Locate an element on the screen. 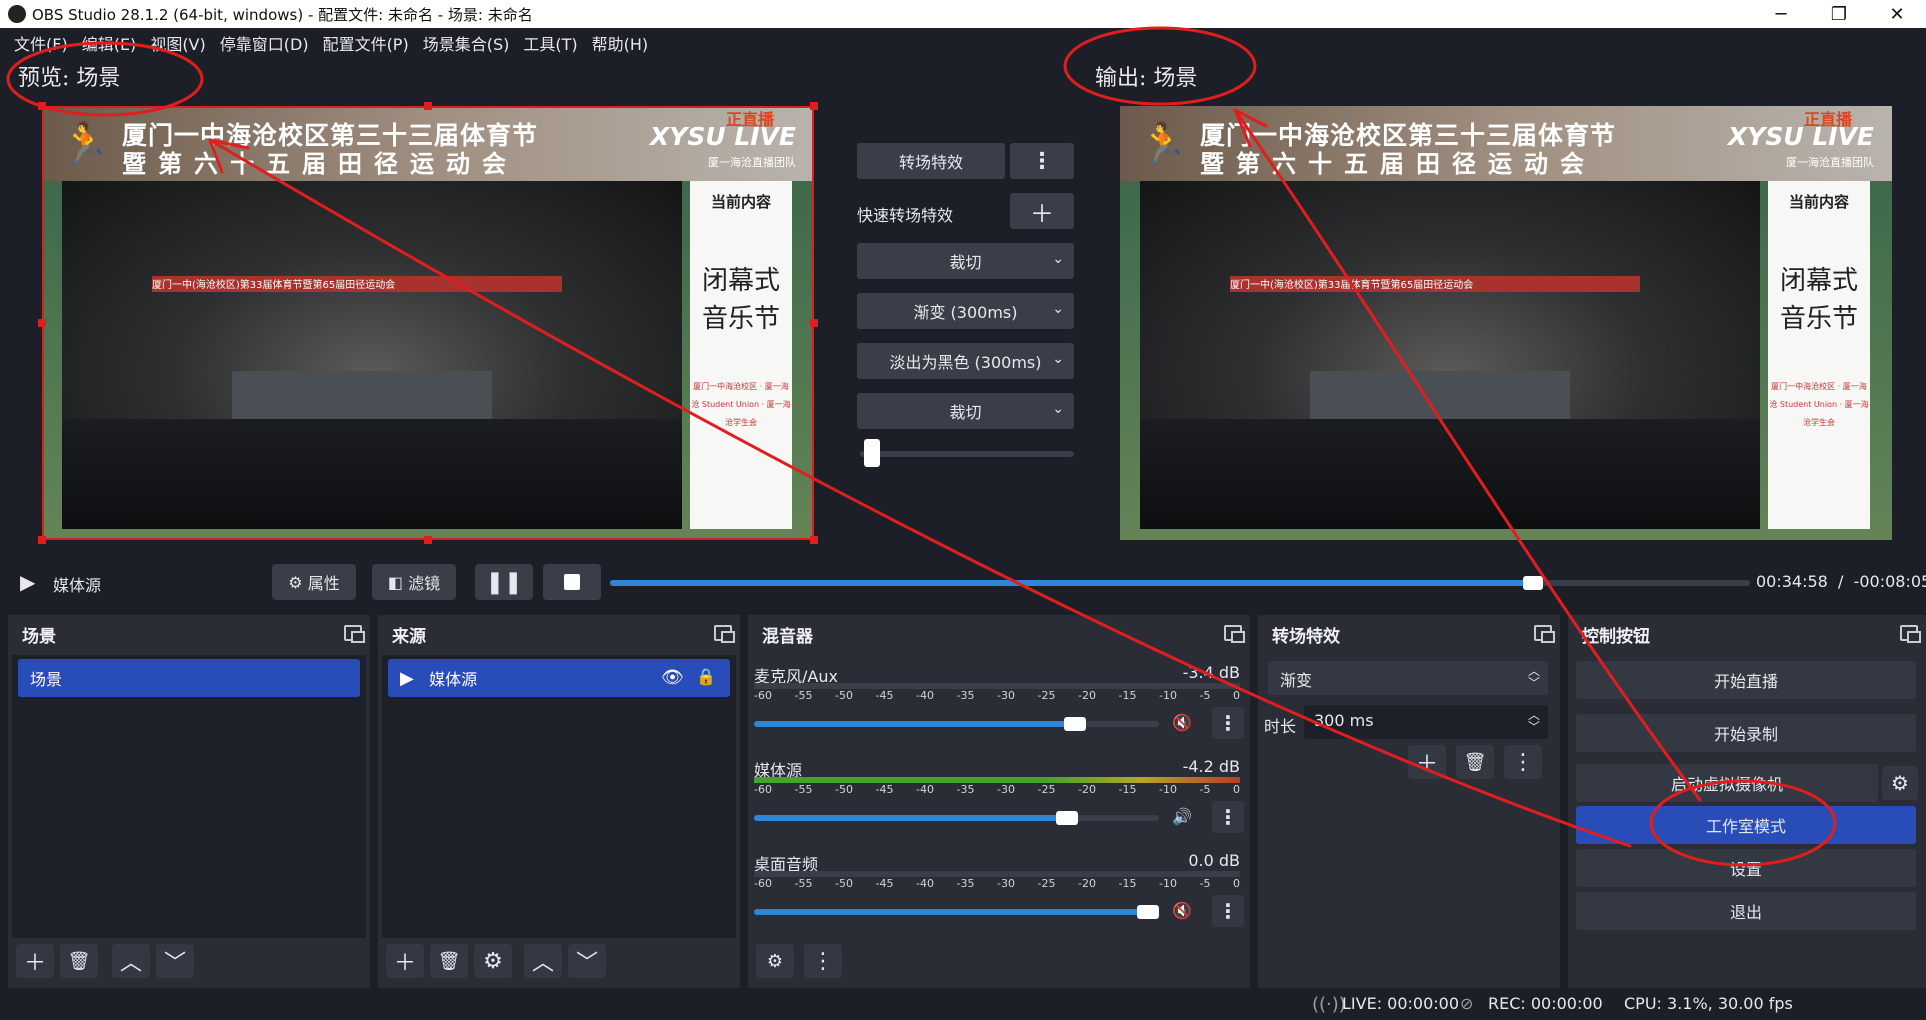 The image size is (1926, 1020). scene-item: 场景 is located at coordinates (189, 678).